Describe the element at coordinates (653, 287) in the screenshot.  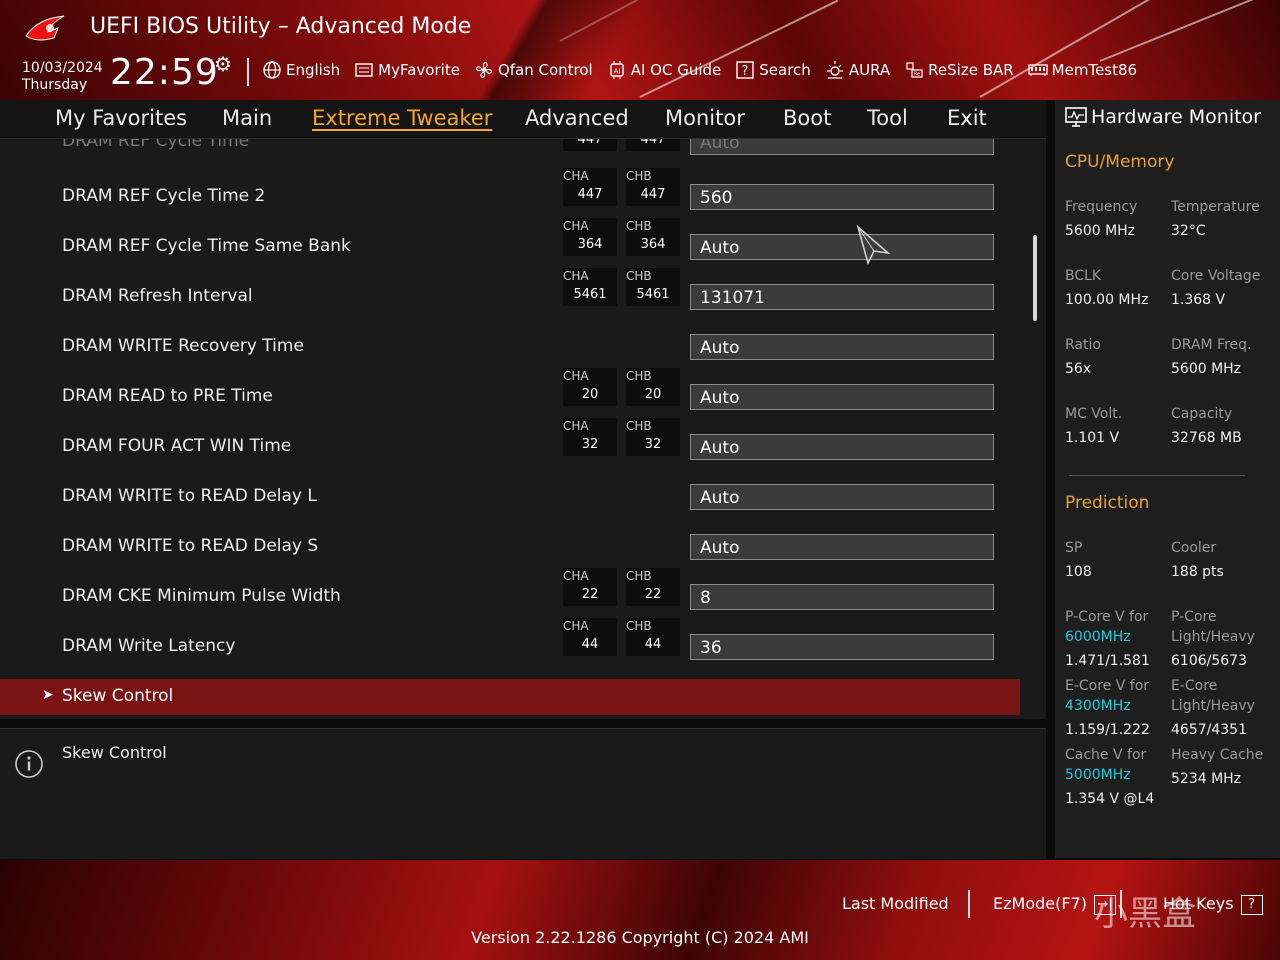
I see `channel-chb-readout: CHB 5461` at that location.